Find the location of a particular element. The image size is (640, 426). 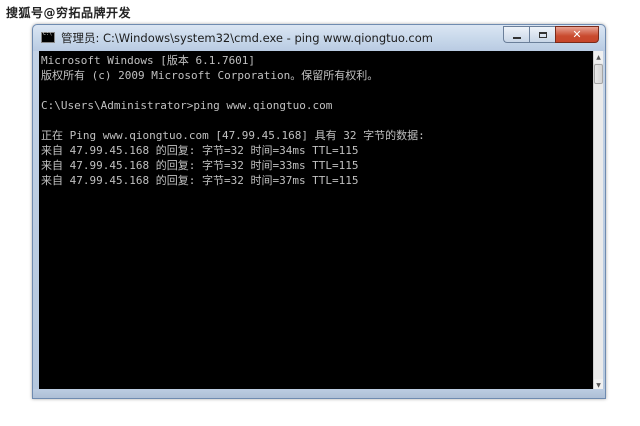

cmd-icon is located at coordinates (48, 37).